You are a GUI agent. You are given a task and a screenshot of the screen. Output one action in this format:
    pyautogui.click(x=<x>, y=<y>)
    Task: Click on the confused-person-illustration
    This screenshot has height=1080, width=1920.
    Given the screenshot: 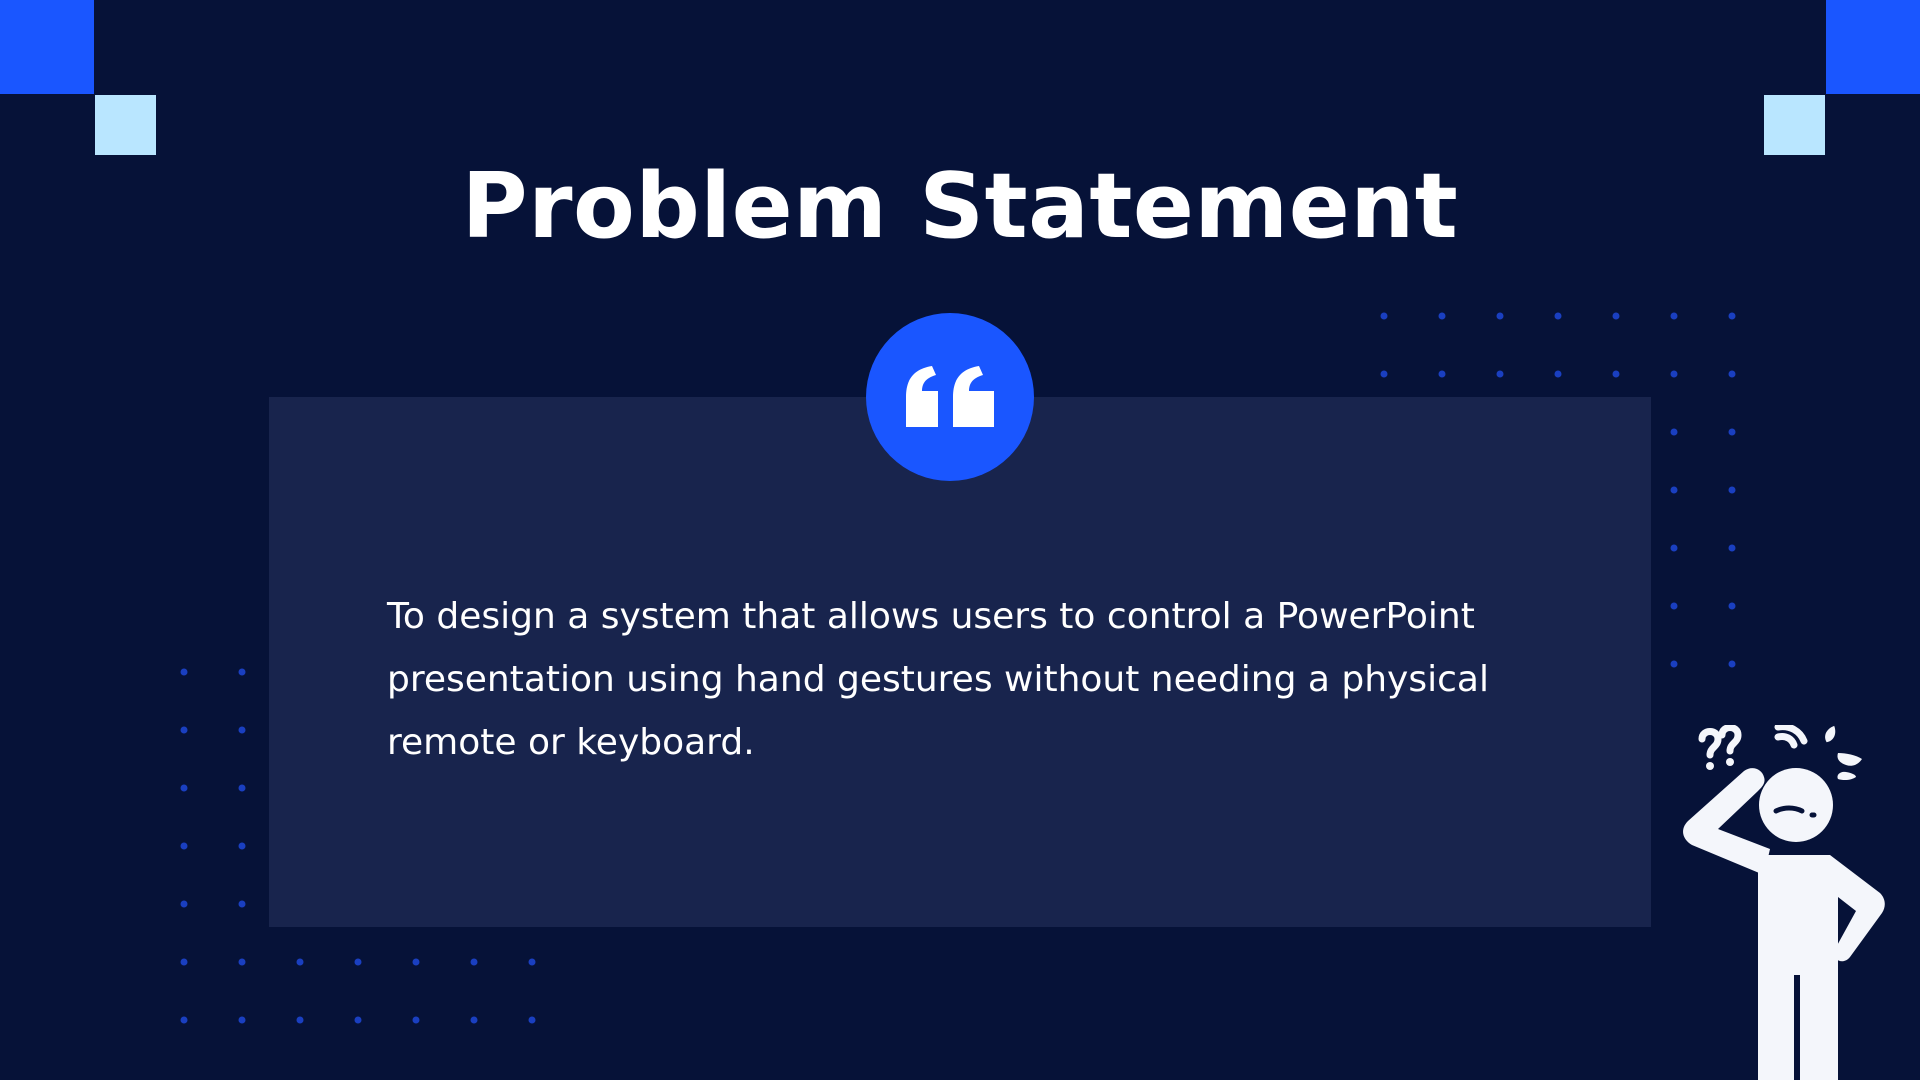 What is the action you would take?
    pyautogui.click(x=1800, y=901)
    